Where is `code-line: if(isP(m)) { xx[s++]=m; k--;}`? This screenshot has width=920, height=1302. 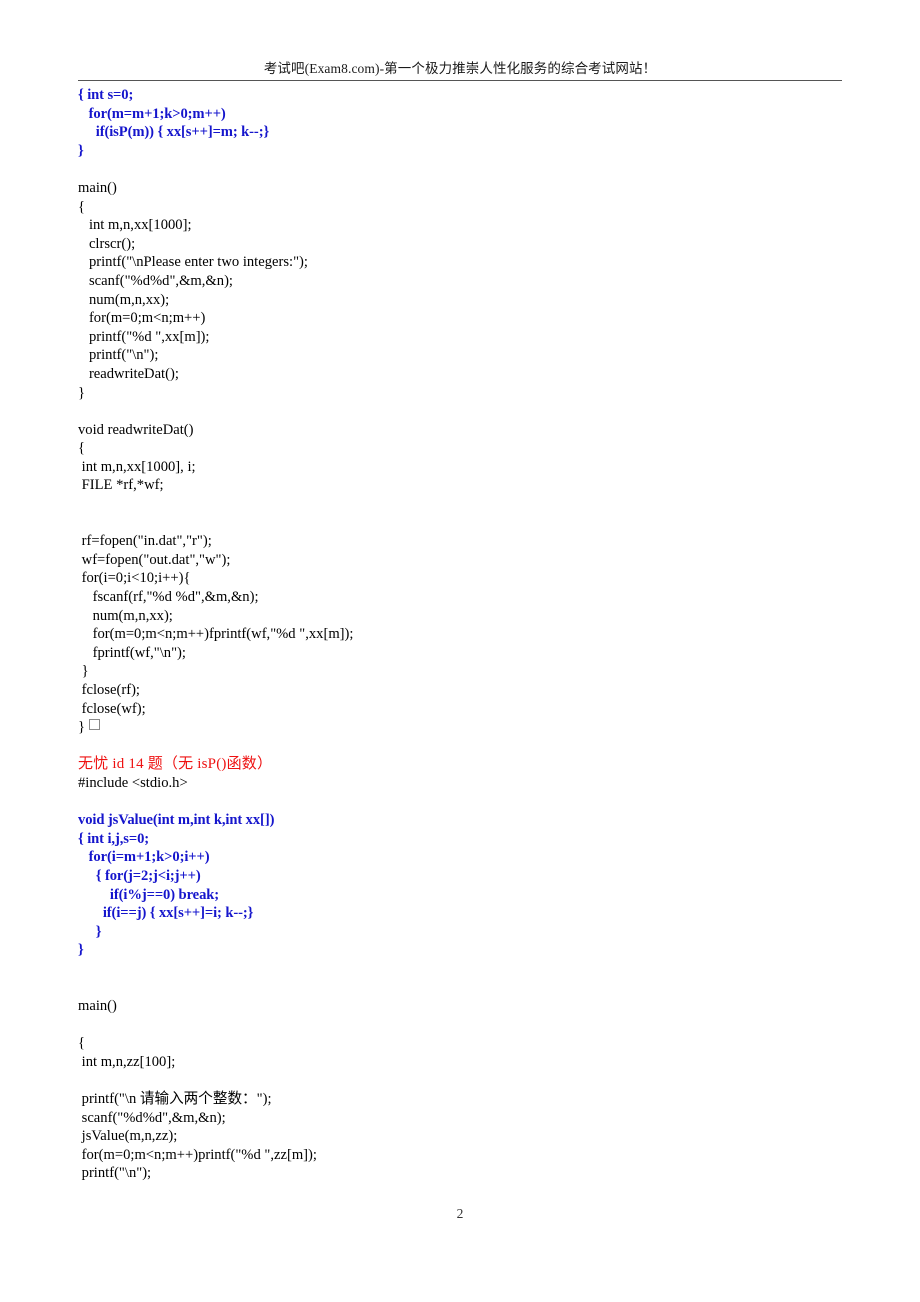 code-line: if(isP(m)) { xx[s++]=m; k--;} is located at coordinates (174, 132).